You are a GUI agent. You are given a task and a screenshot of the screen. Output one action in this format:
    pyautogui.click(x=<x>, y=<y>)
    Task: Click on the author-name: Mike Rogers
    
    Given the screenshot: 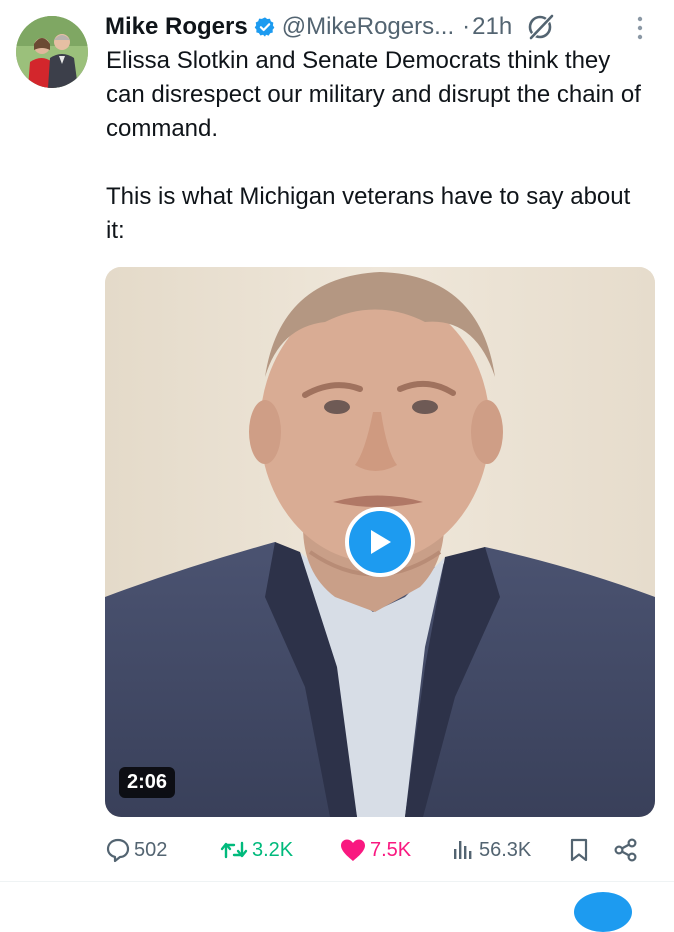 What is the action you would take?
    pyautogui.click(x=176, y=27)
    